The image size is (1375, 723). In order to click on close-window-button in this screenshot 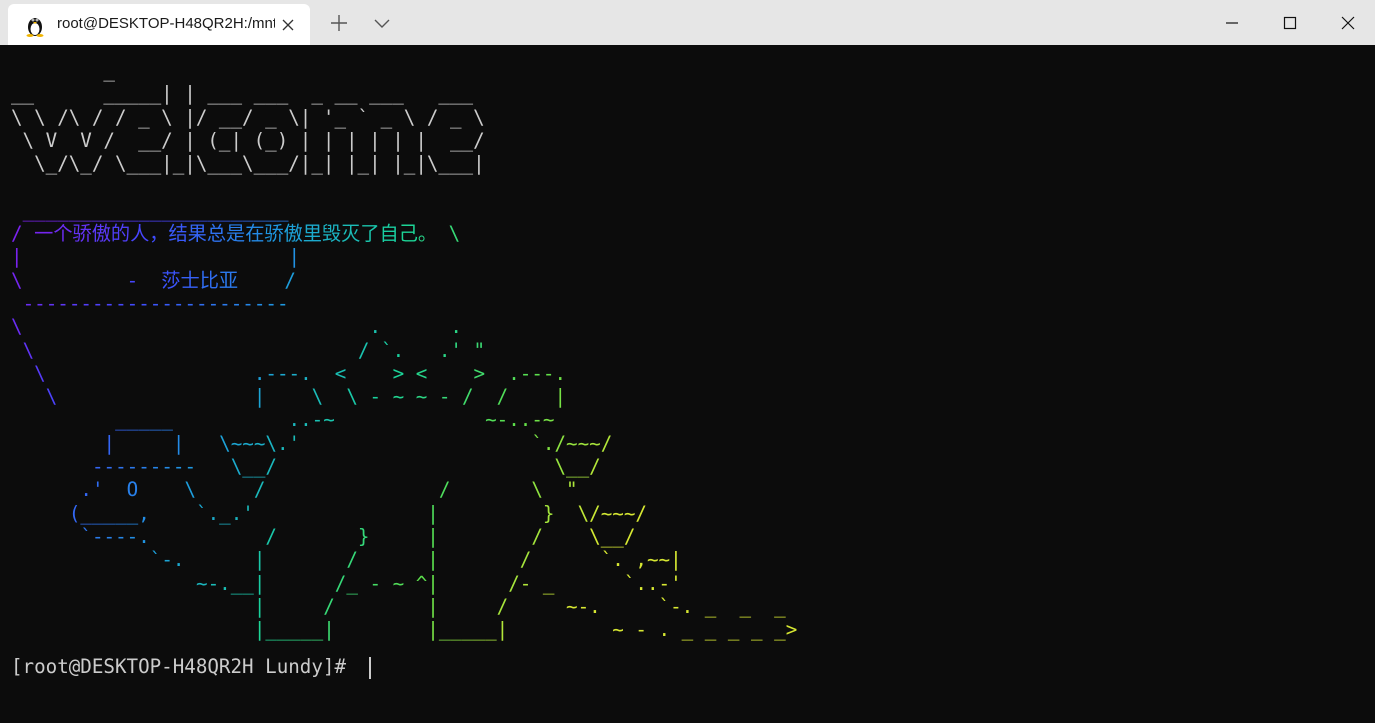, I will do `click(1347, 22)`.